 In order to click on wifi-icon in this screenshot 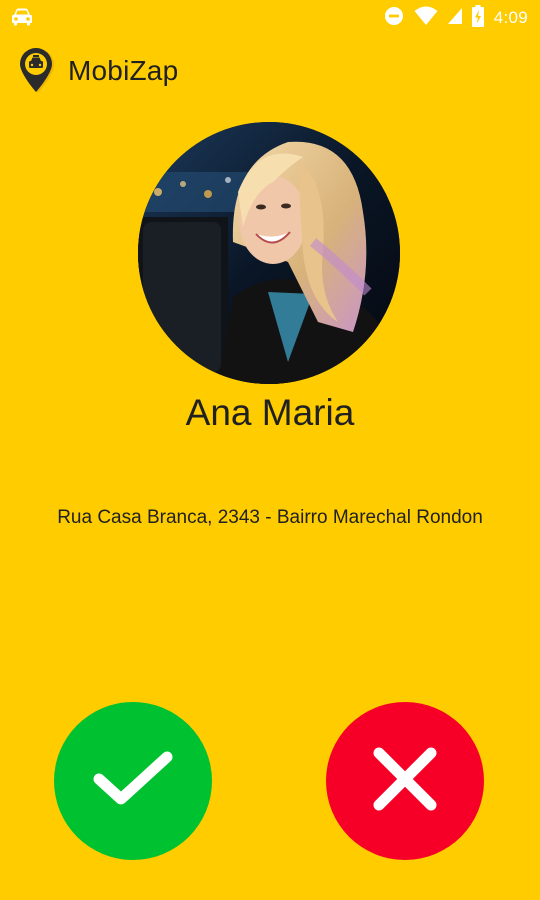, I will do `click(426, 18)`.